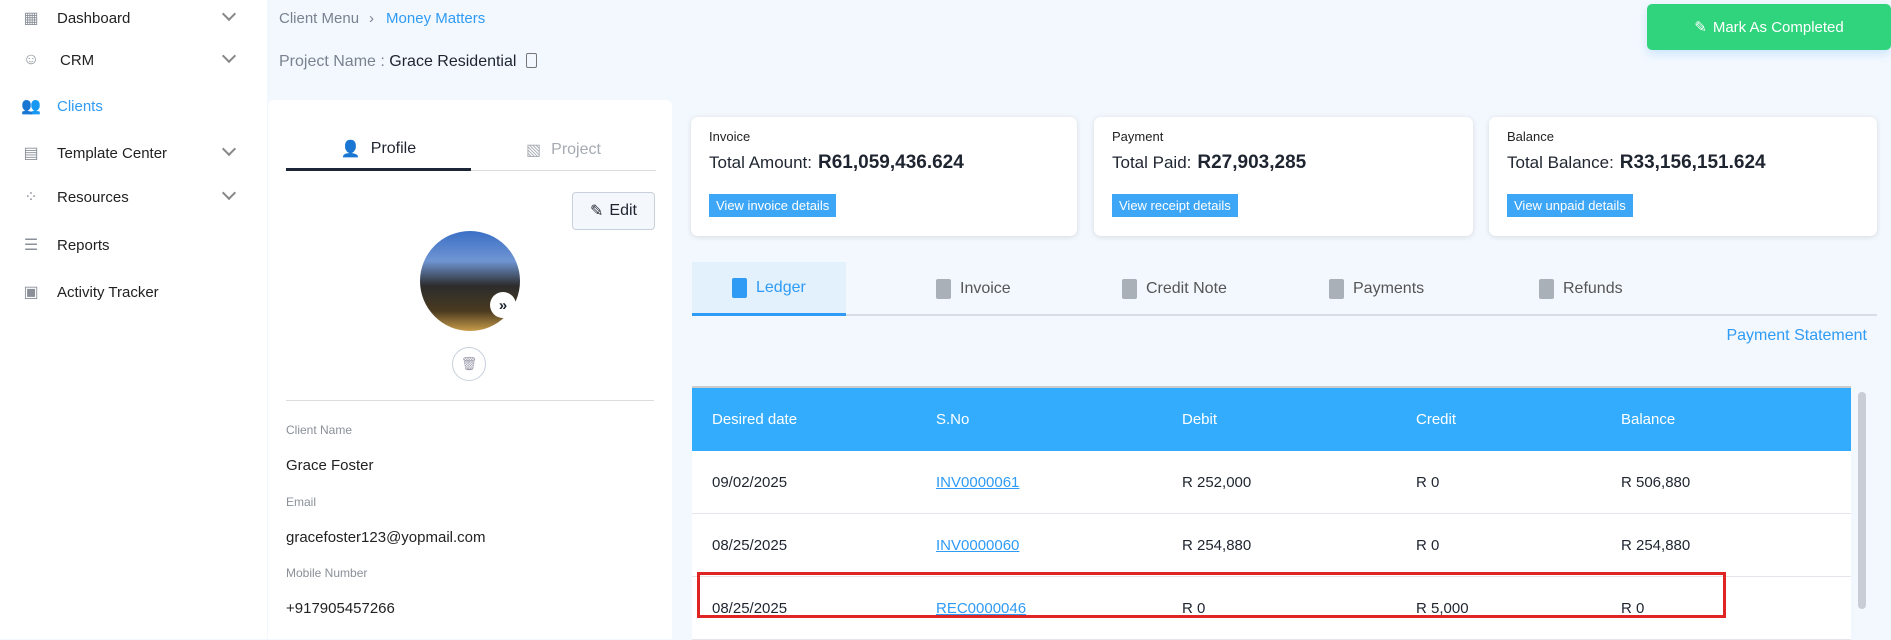 The image size is (1891, 640). Describe the element at coordinates (133, 60) in the screenshot. I see `sidebar-item-crm: ☺ CRM` at that location.